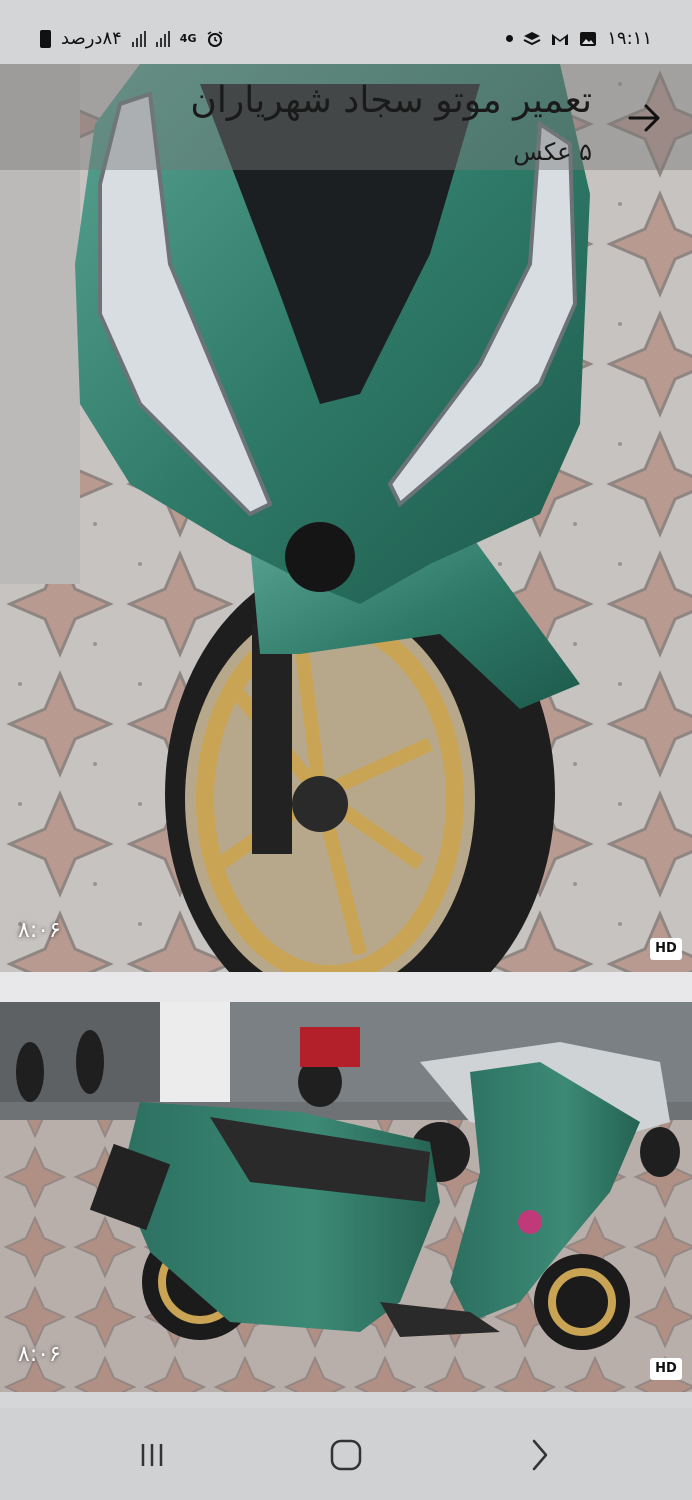 This screenshot has width=692, height=1500. I want to click on gallery-icon, so click(588, 38).